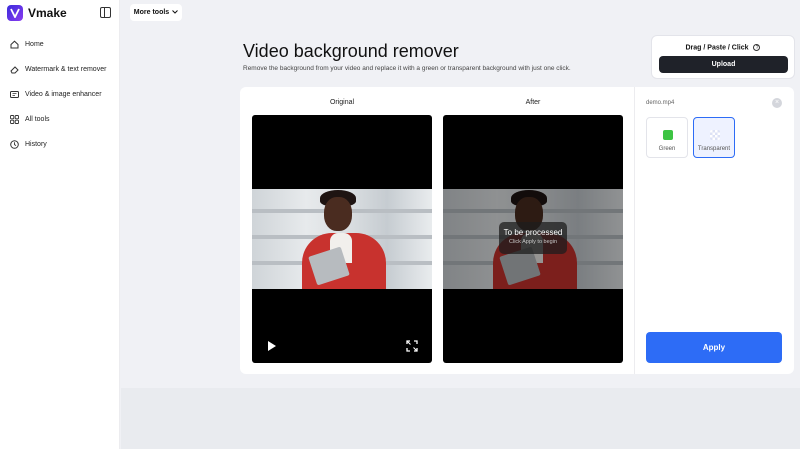  What do you see at coordinates (717, 48) in the screenshot?
I see `upload-hint-text: Drag / Paste / Click` at bounding box center [717, 48].